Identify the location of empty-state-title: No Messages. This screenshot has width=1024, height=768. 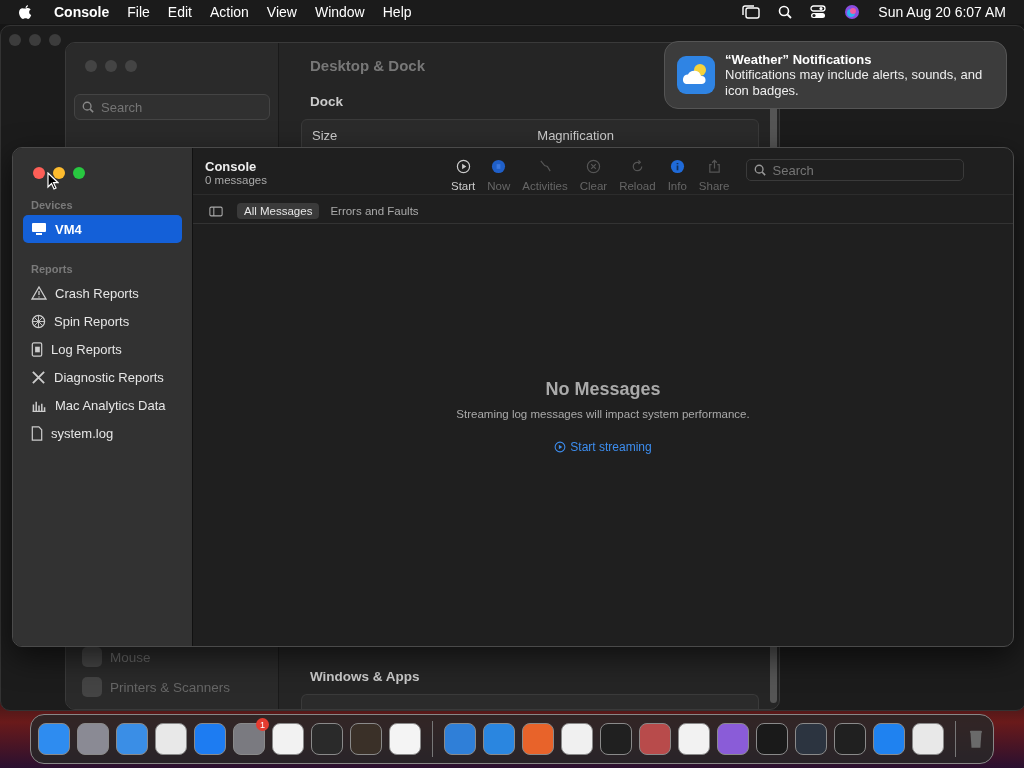
(603, 389).